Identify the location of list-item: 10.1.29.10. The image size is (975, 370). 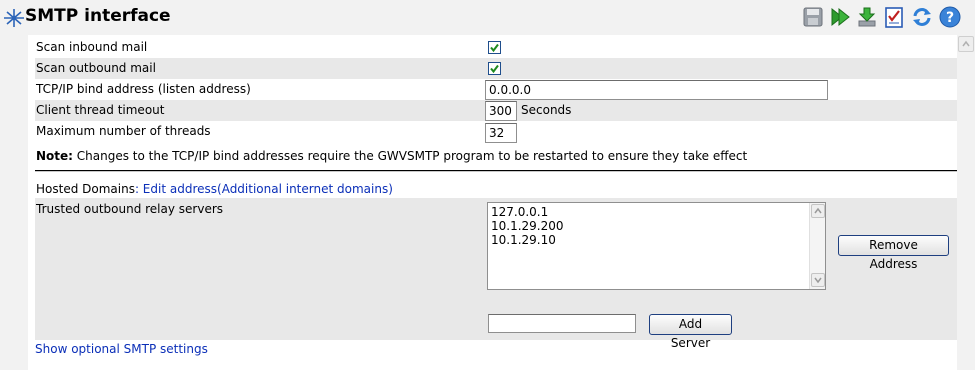
(527, 240).